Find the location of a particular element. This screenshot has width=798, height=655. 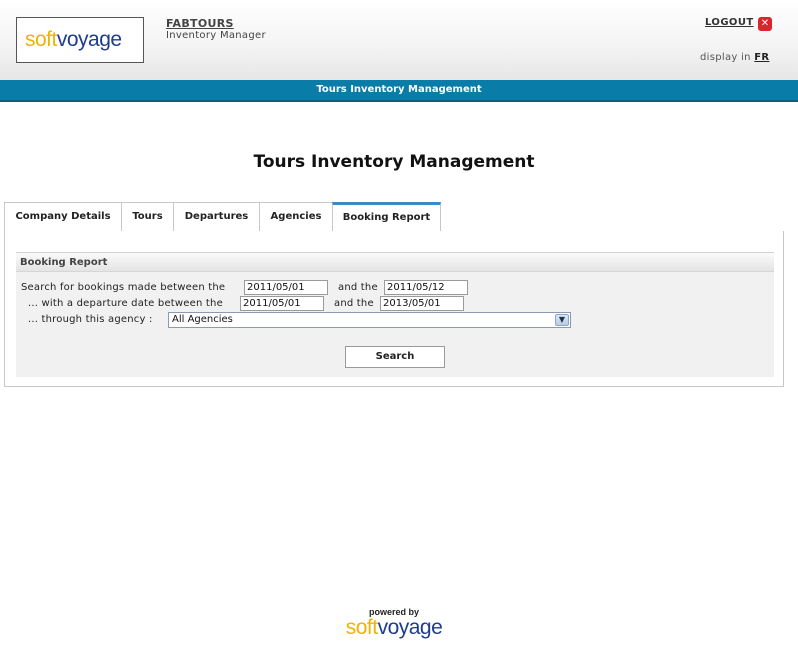

display-in-label: display in is located at coordinates (725, 57).